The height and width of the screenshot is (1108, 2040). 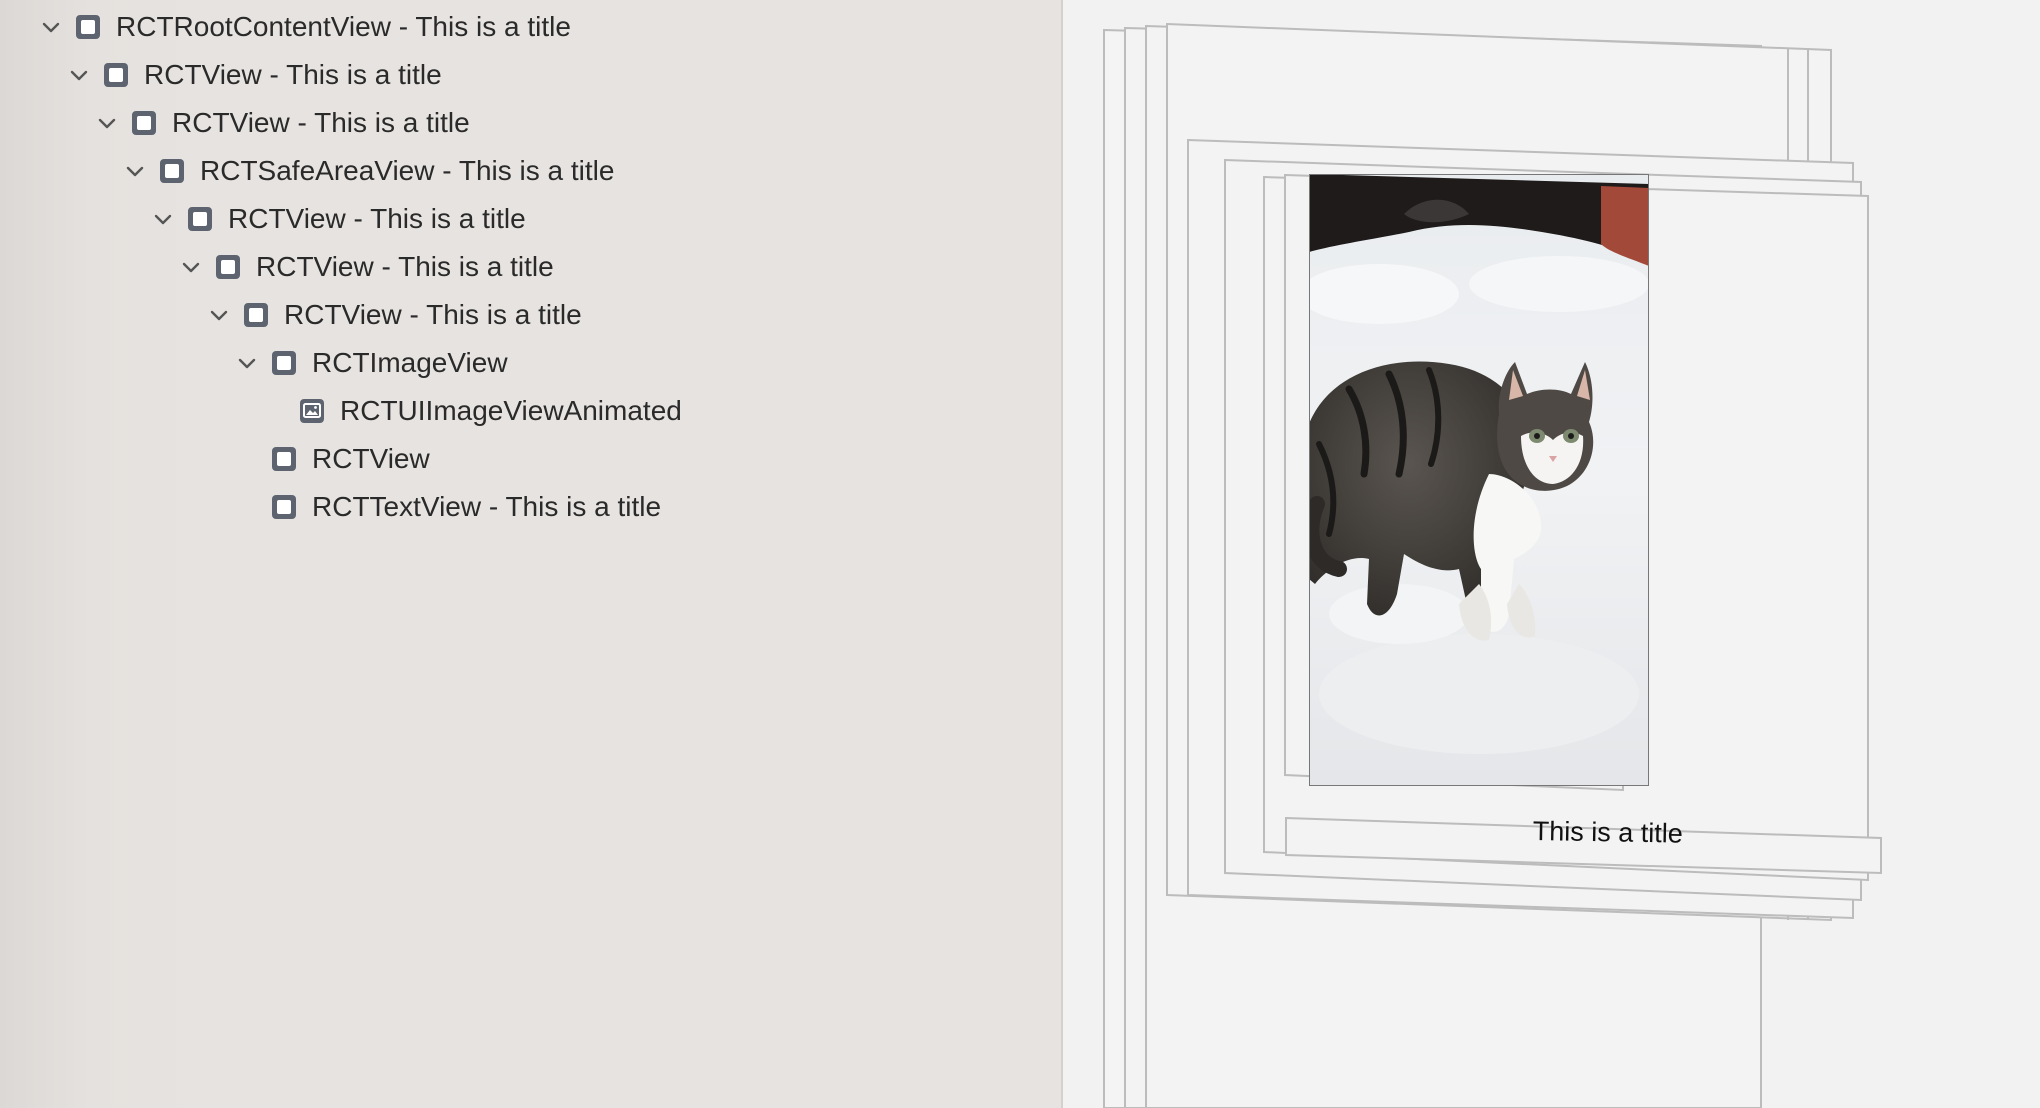 What do you see at coordinates (511, 410) in the screenshot?
I see `tree-row-label: RCTUIImageViewAnimated` at bounding box center [511, 410].